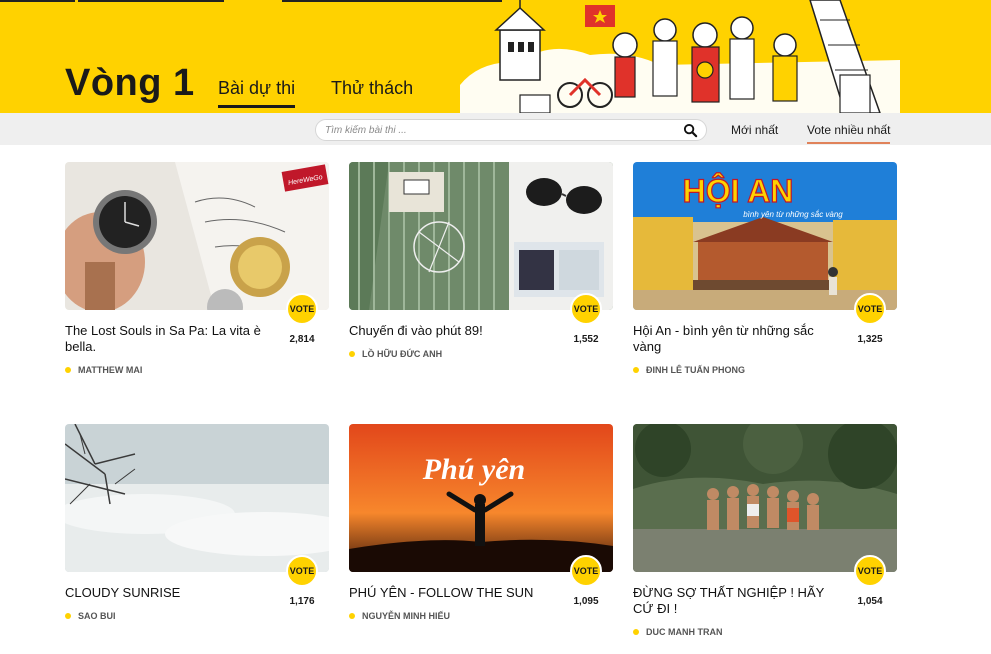 The height and width of the screenshot is (654, 991). I want to click on thumb-subtitle: bình yên từ những sắc vàng, so click(793, 214).